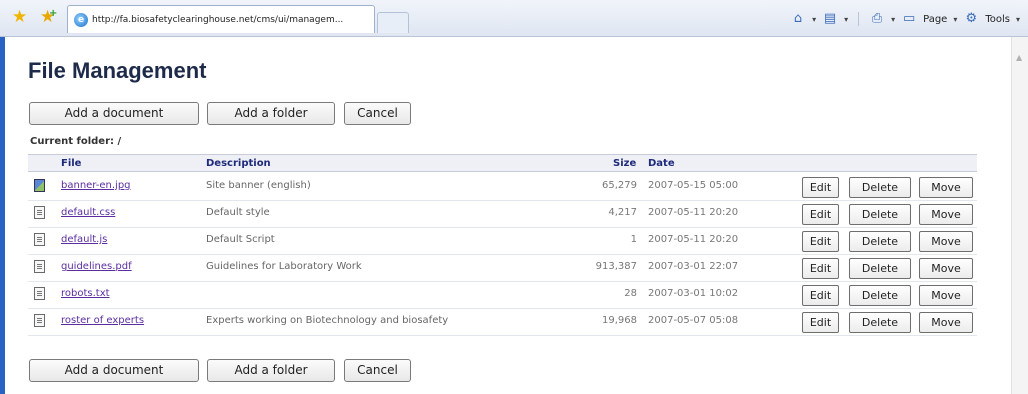 The width and height of the screenshot is (1028, 394). Describe the element at coordinates (85, 293) in the screenshot. I see `file-link: robots.txt` at that location.